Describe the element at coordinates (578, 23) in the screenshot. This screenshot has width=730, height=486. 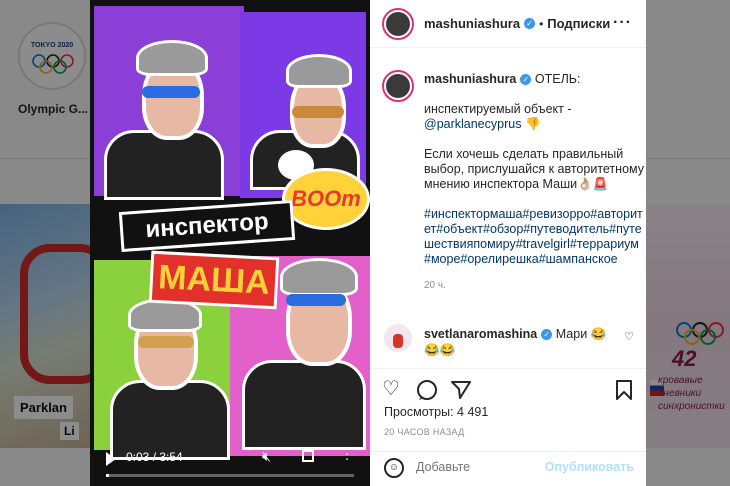
I see `following-button: Подписки` at that location.